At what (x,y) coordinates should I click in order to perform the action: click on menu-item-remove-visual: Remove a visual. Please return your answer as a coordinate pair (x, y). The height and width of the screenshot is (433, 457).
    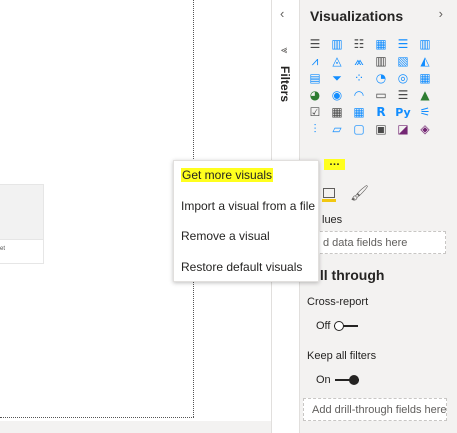
    Looking at the image, I should click on (225, 236).